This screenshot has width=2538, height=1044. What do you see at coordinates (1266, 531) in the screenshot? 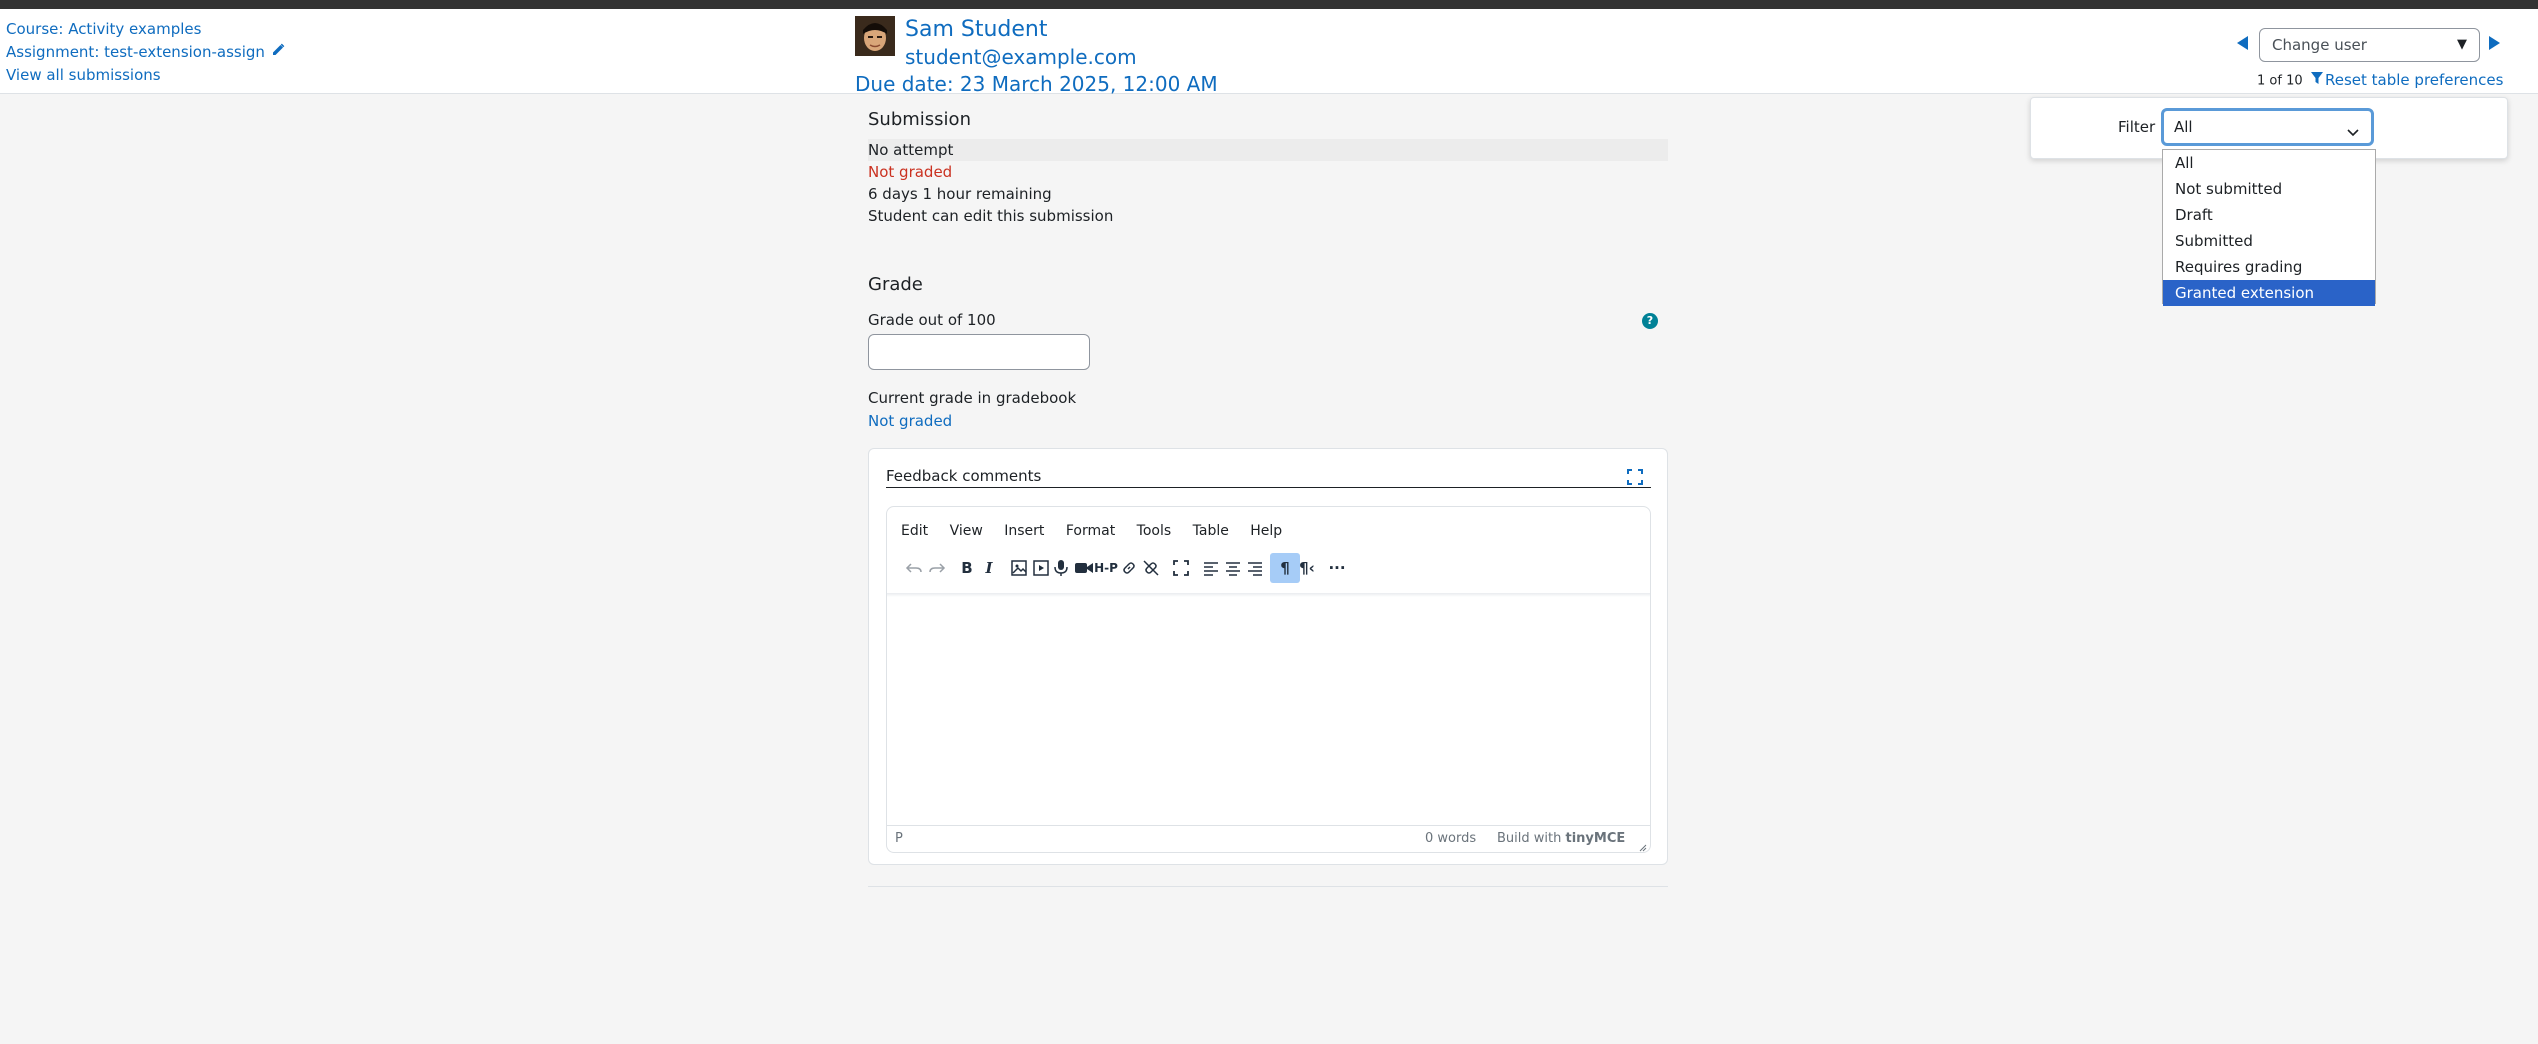
I see `menu-help: Help` at bounding box center [1266, 531].